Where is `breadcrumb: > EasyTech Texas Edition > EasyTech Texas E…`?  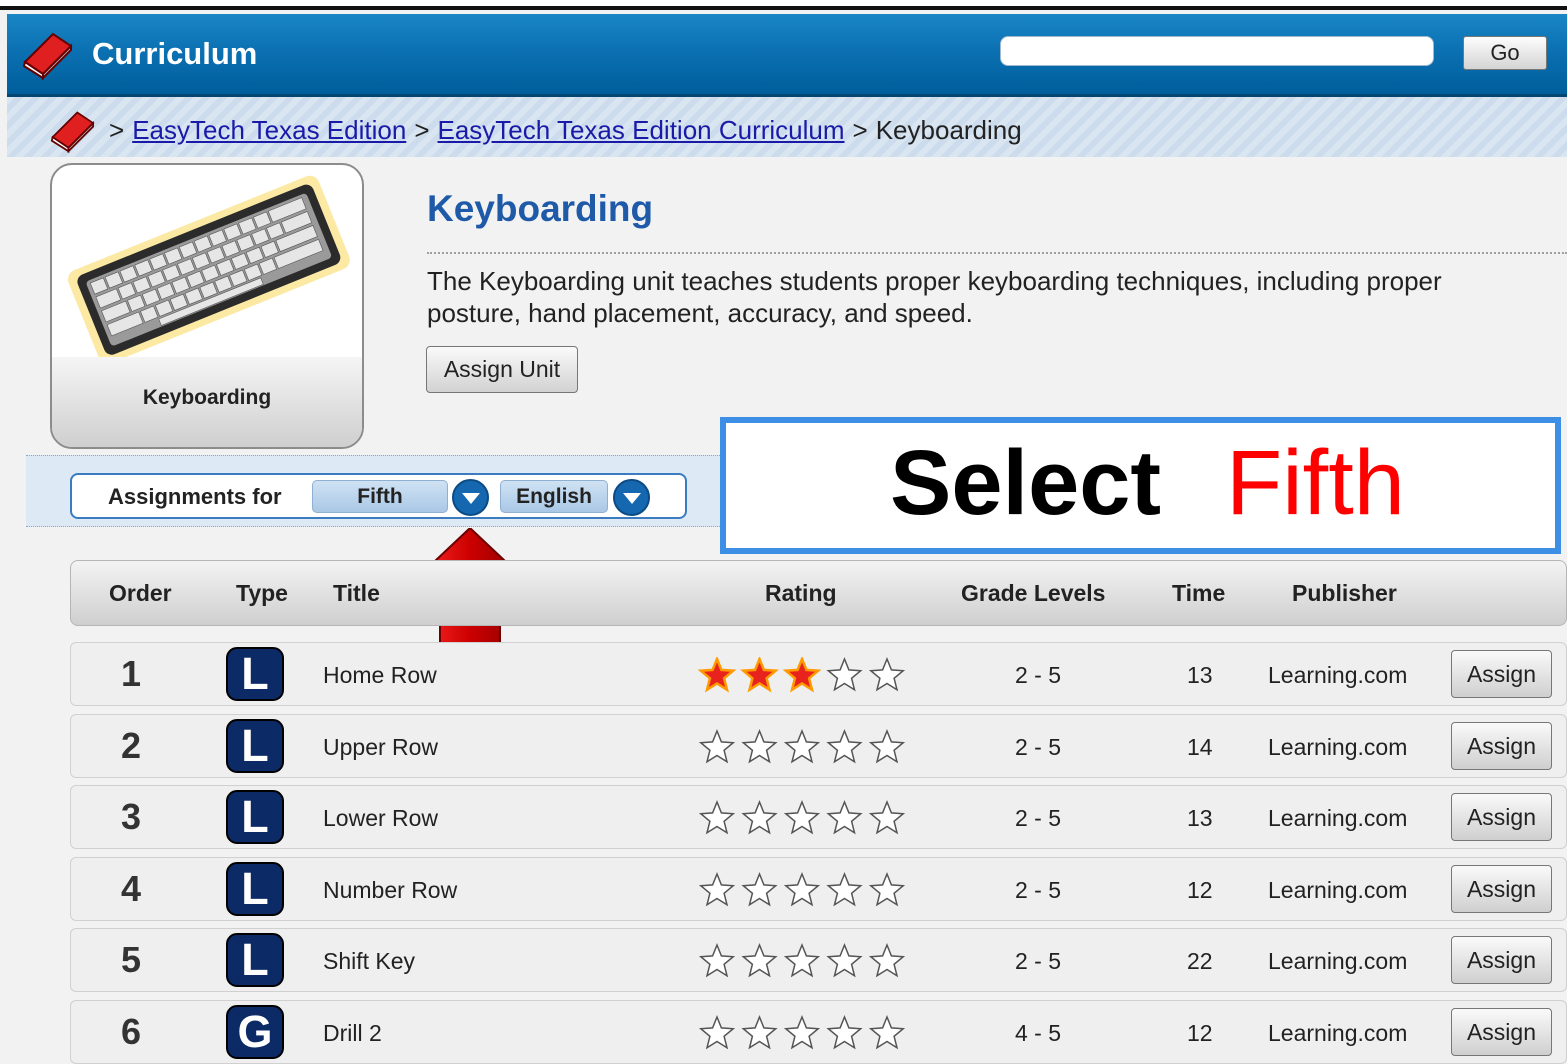 breadcrumb: > EasyTech Texas Edition > EasyTech Texas E… is located at coordinates (787, 127).